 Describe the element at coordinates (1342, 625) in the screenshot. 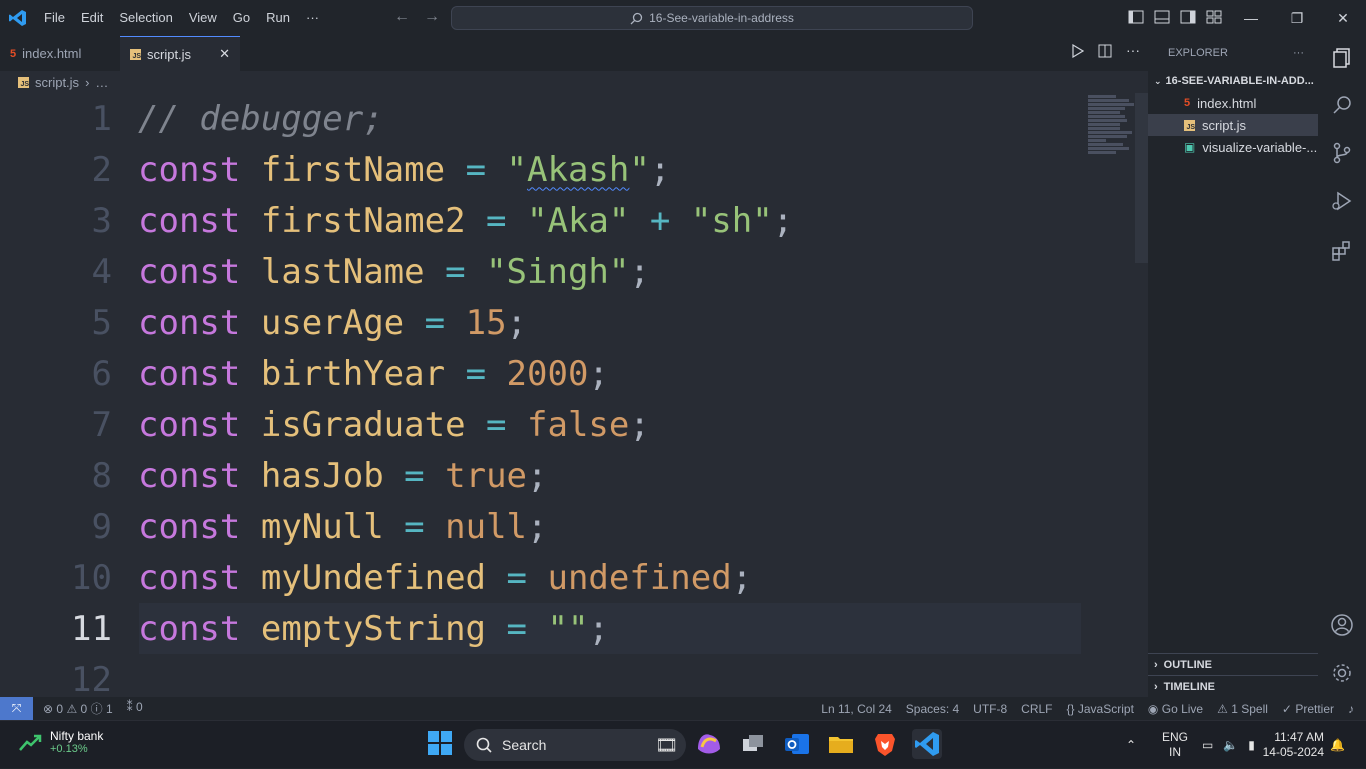

I see `account-icon` at that location.